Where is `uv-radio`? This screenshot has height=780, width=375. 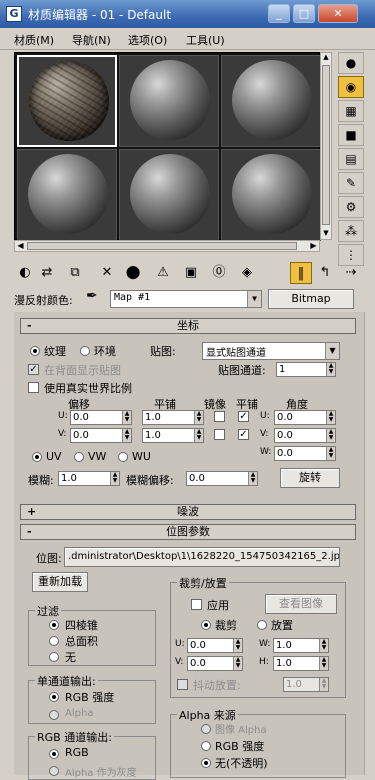 uv-radio is located at coordinates (37, 457).